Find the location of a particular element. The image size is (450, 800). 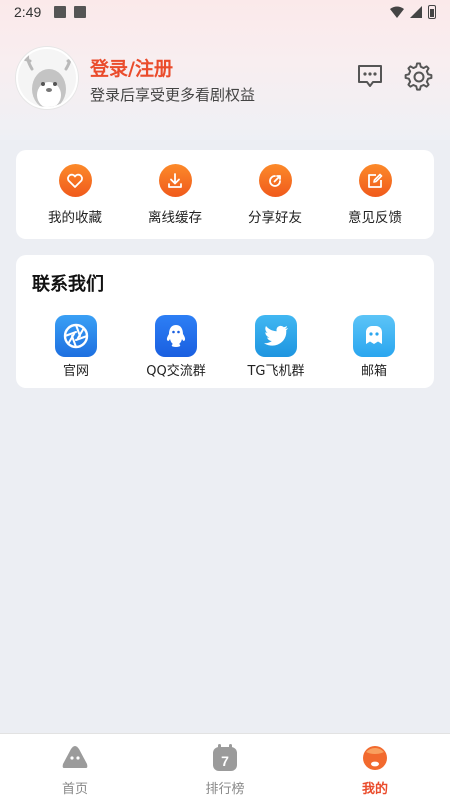

heart-icon is located at coordinates (75, 180).